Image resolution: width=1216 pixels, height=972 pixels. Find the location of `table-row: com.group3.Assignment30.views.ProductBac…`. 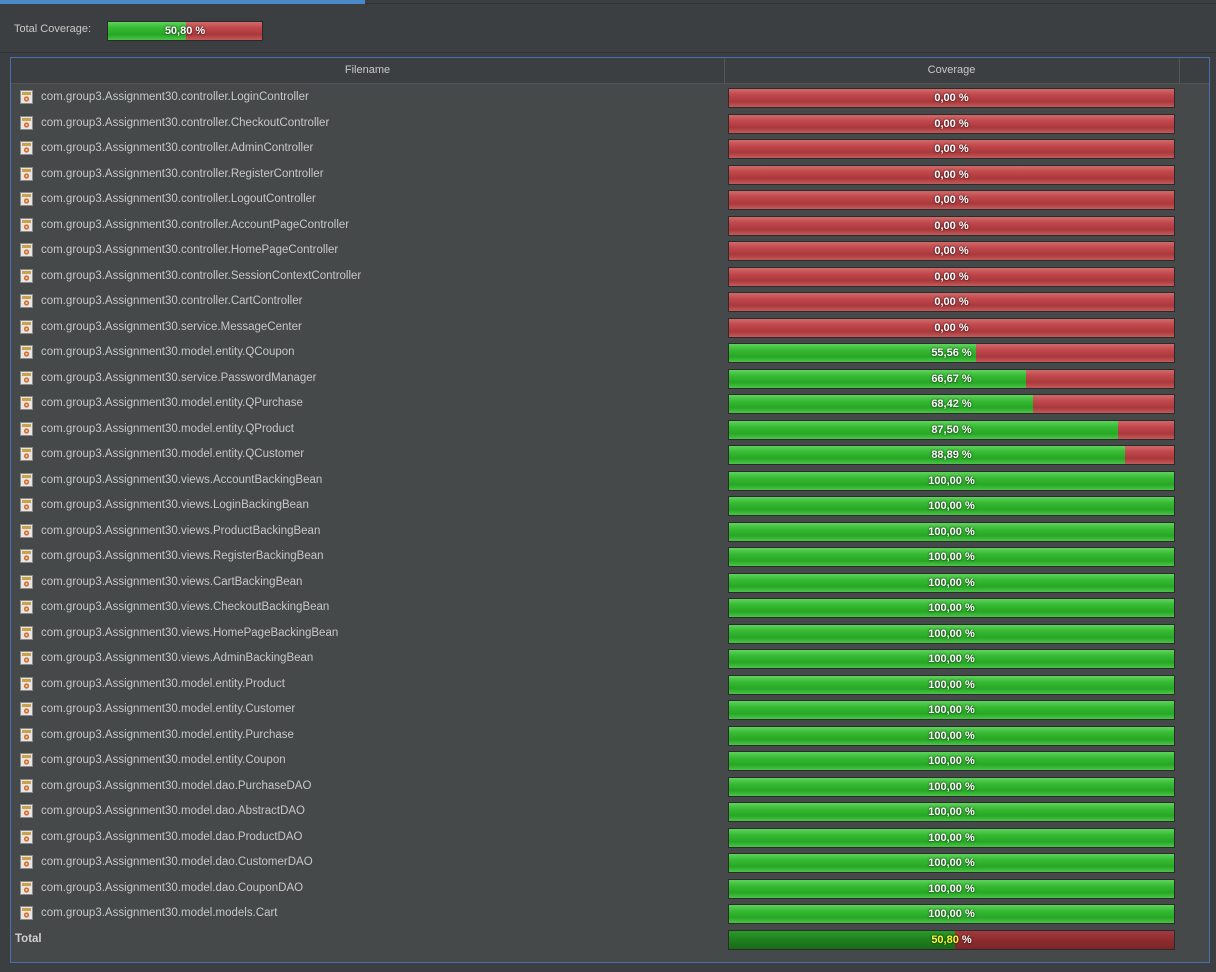

table-row: com.group3.Assignment30.views.ProductBac… is located at coordinates (610, 532).